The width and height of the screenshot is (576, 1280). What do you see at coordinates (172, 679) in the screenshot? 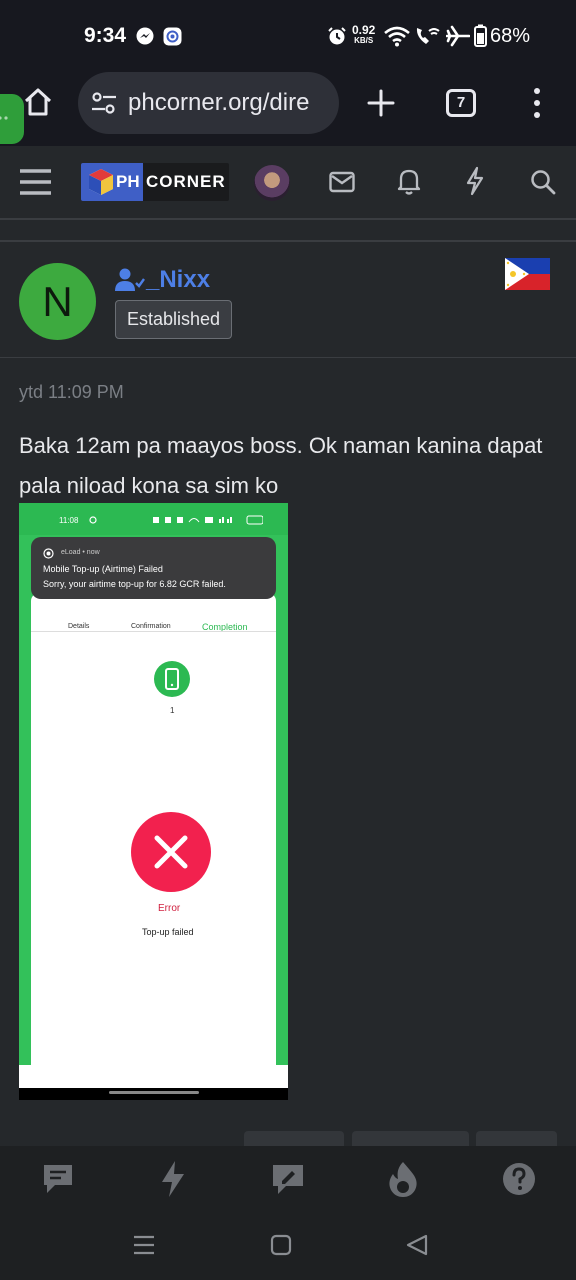
I see `phone-success-icon` at bounding box center [172, 679].